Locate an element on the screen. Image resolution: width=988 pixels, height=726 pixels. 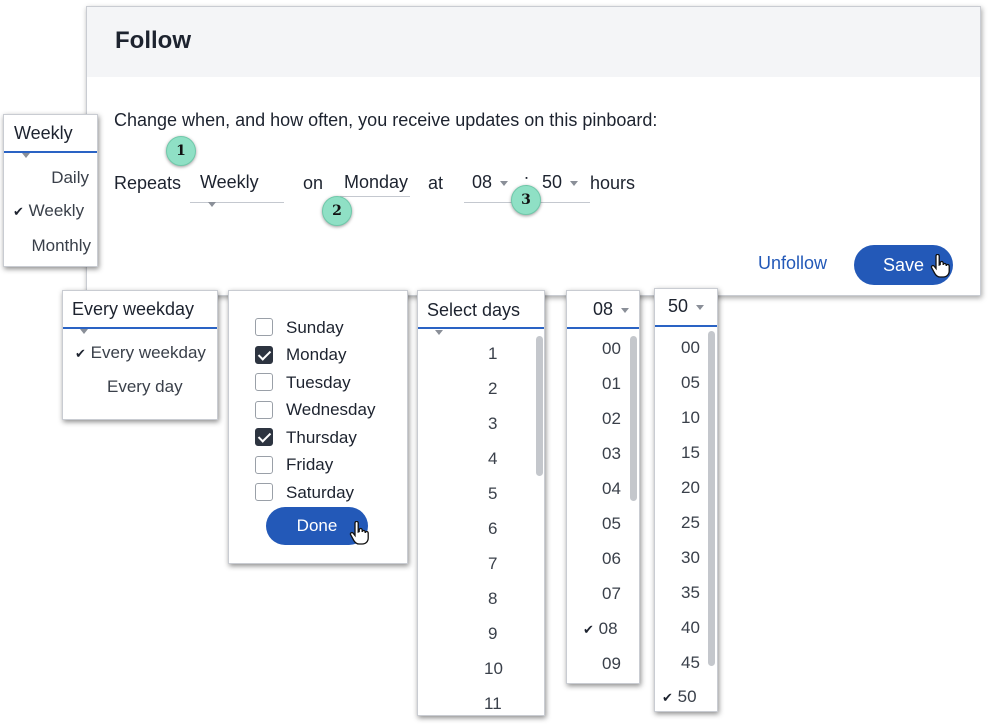
day-select-value: Monday is located at coordinates (376, 182).